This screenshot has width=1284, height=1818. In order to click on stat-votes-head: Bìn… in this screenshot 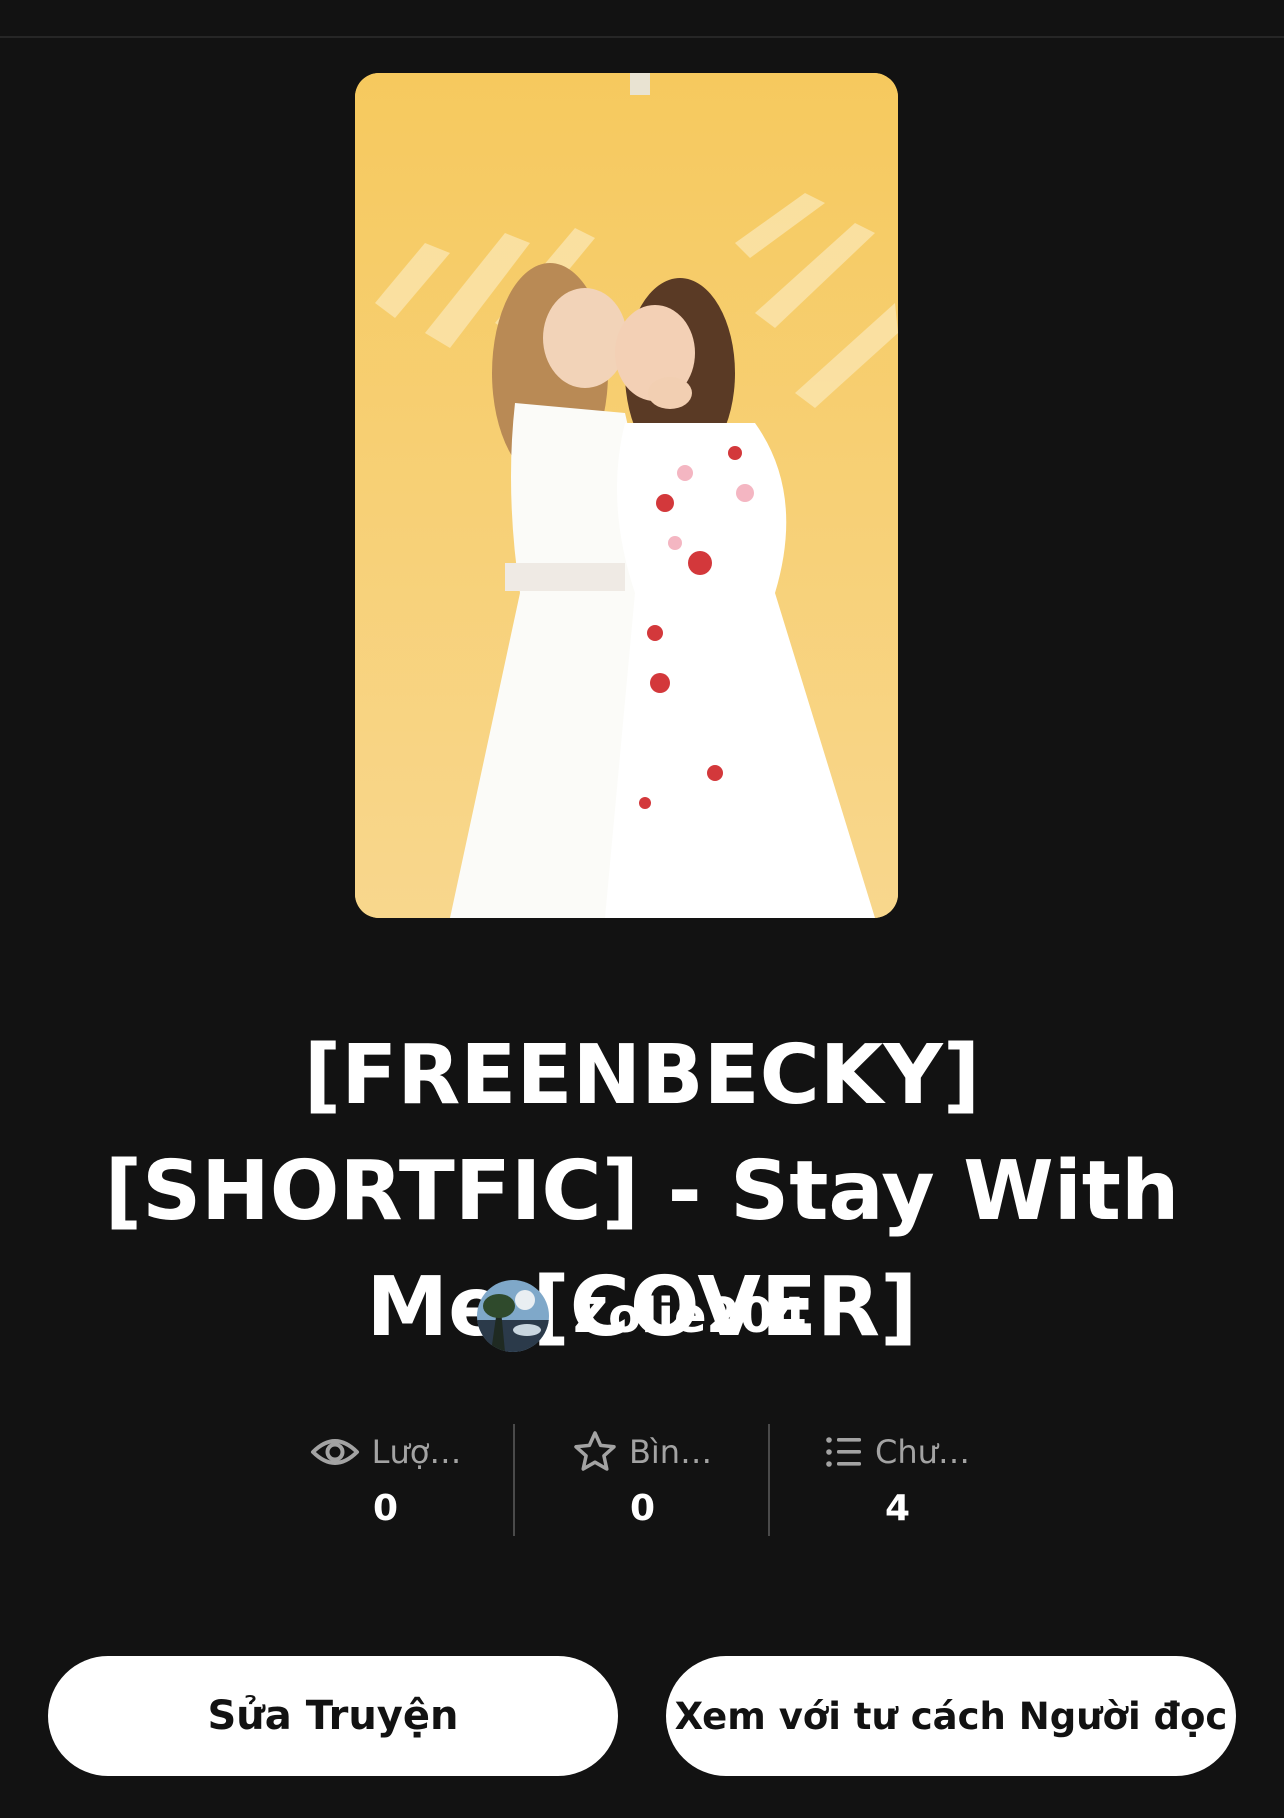, I will do `click(642, 1452)`.